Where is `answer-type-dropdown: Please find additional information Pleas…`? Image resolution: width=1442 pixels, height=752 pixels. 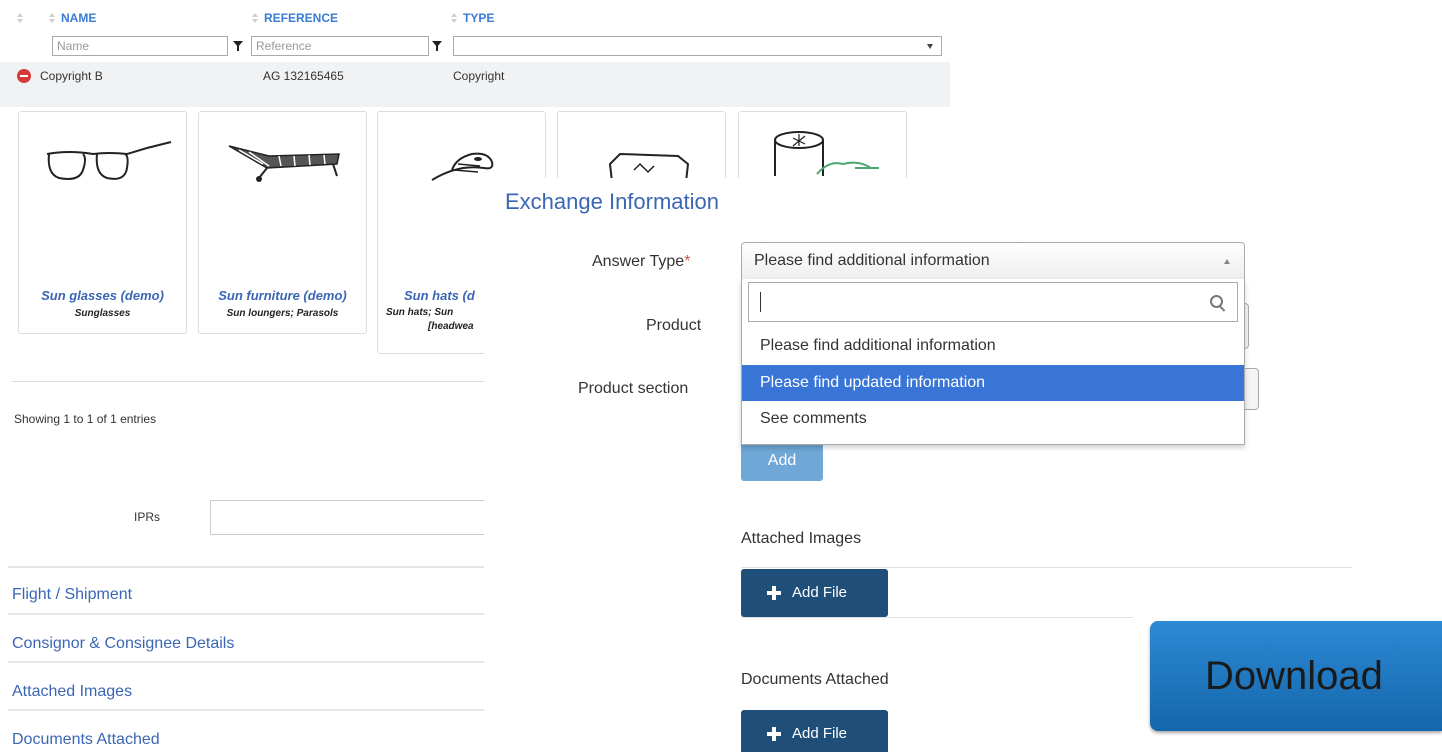
answer-type-dropdown: Please find additional information Pleas… is located at coordinates (993, 362).